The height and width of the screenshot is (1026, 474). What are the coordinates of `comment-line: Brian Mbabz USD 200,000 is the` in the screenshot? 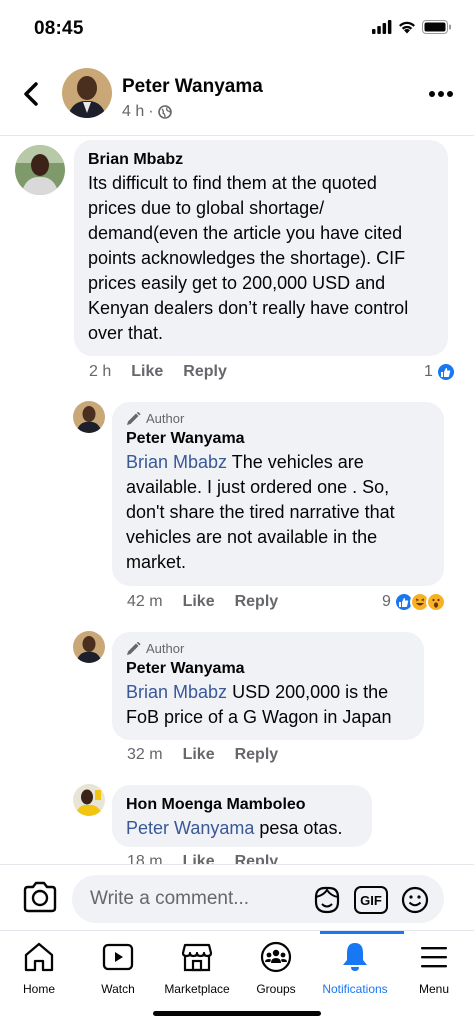 It's located at (268, 692).